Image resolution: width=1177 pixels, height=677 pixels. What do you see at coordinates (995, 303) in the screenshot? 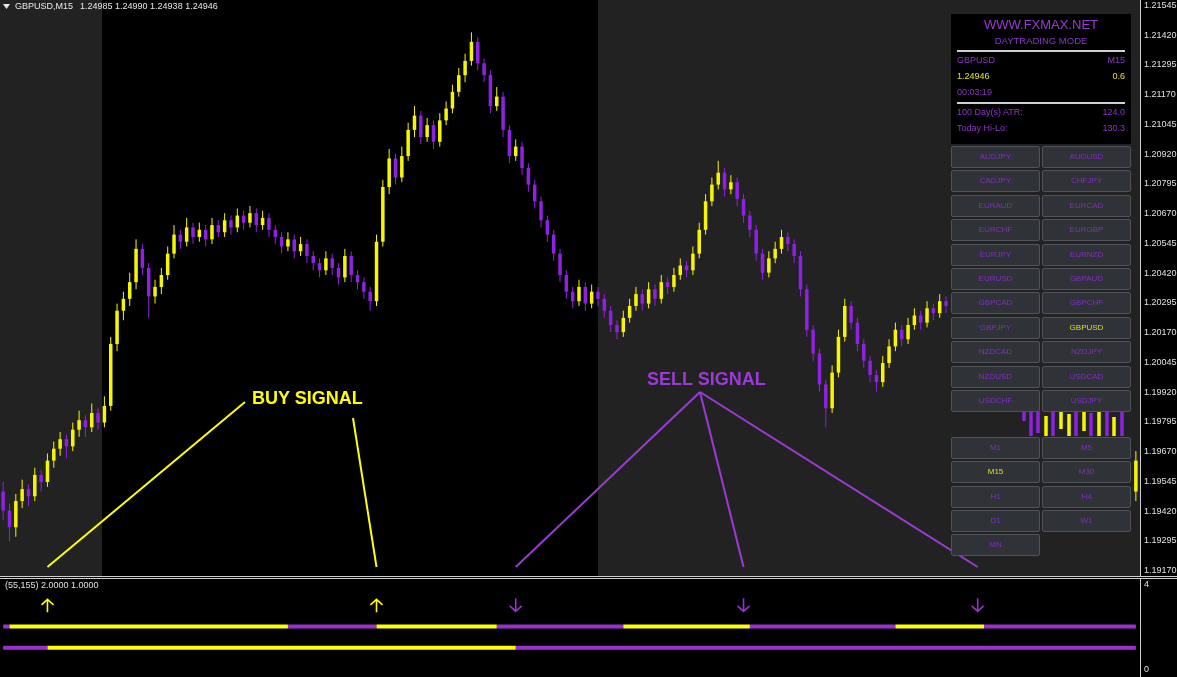
I see `symbol-button: GBPCAD` at bounding box center [995, 303].